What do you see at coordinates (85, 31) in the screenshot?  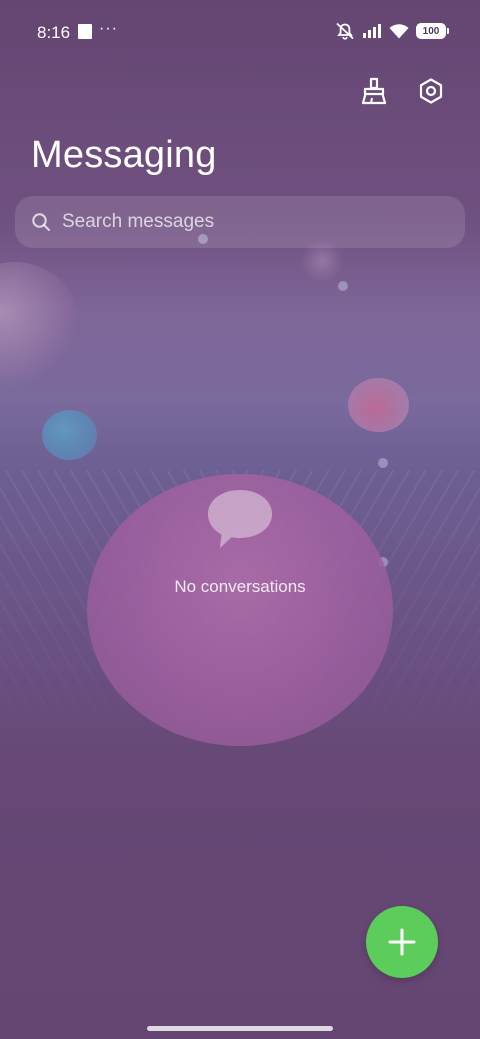 I see `screenshot-notification-icon` at bounding box center [85, 31].